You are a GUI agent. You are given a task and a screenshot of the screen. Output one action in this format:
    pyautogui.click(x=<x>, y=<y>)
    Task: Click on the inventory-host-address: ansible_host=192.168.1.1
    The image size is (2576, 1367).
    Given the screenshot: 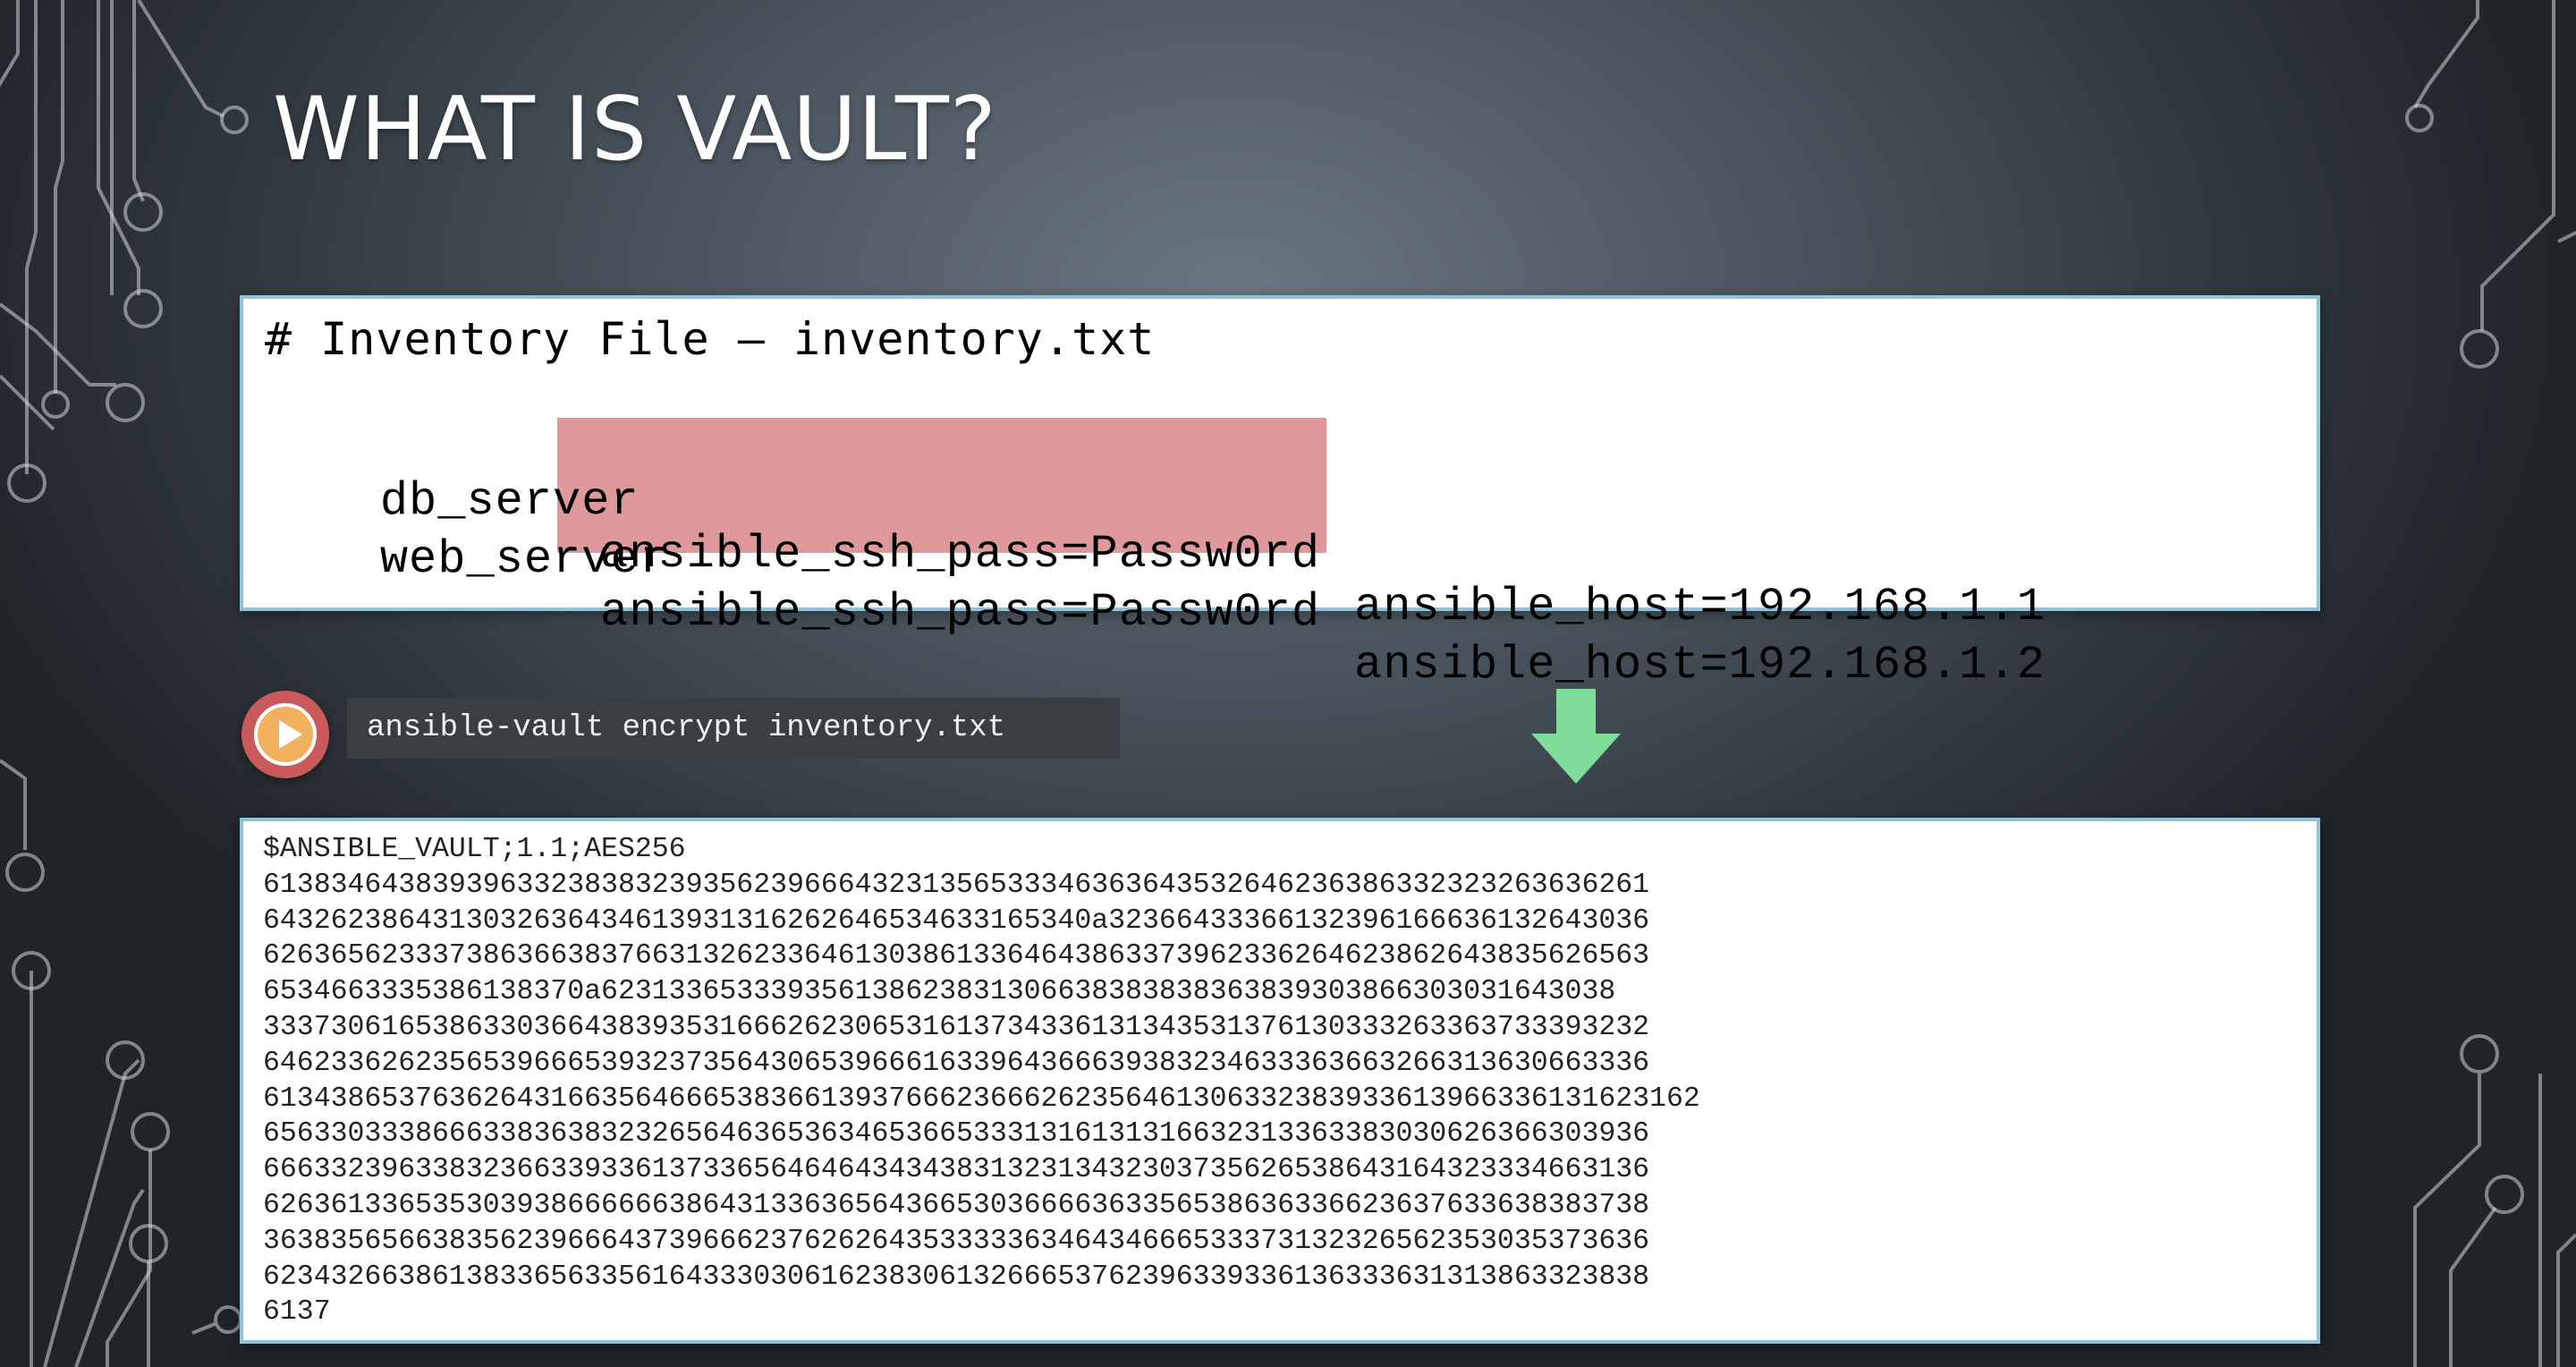 What is the action you would take?
    pyautogui.click(x=1700, y=607)
    